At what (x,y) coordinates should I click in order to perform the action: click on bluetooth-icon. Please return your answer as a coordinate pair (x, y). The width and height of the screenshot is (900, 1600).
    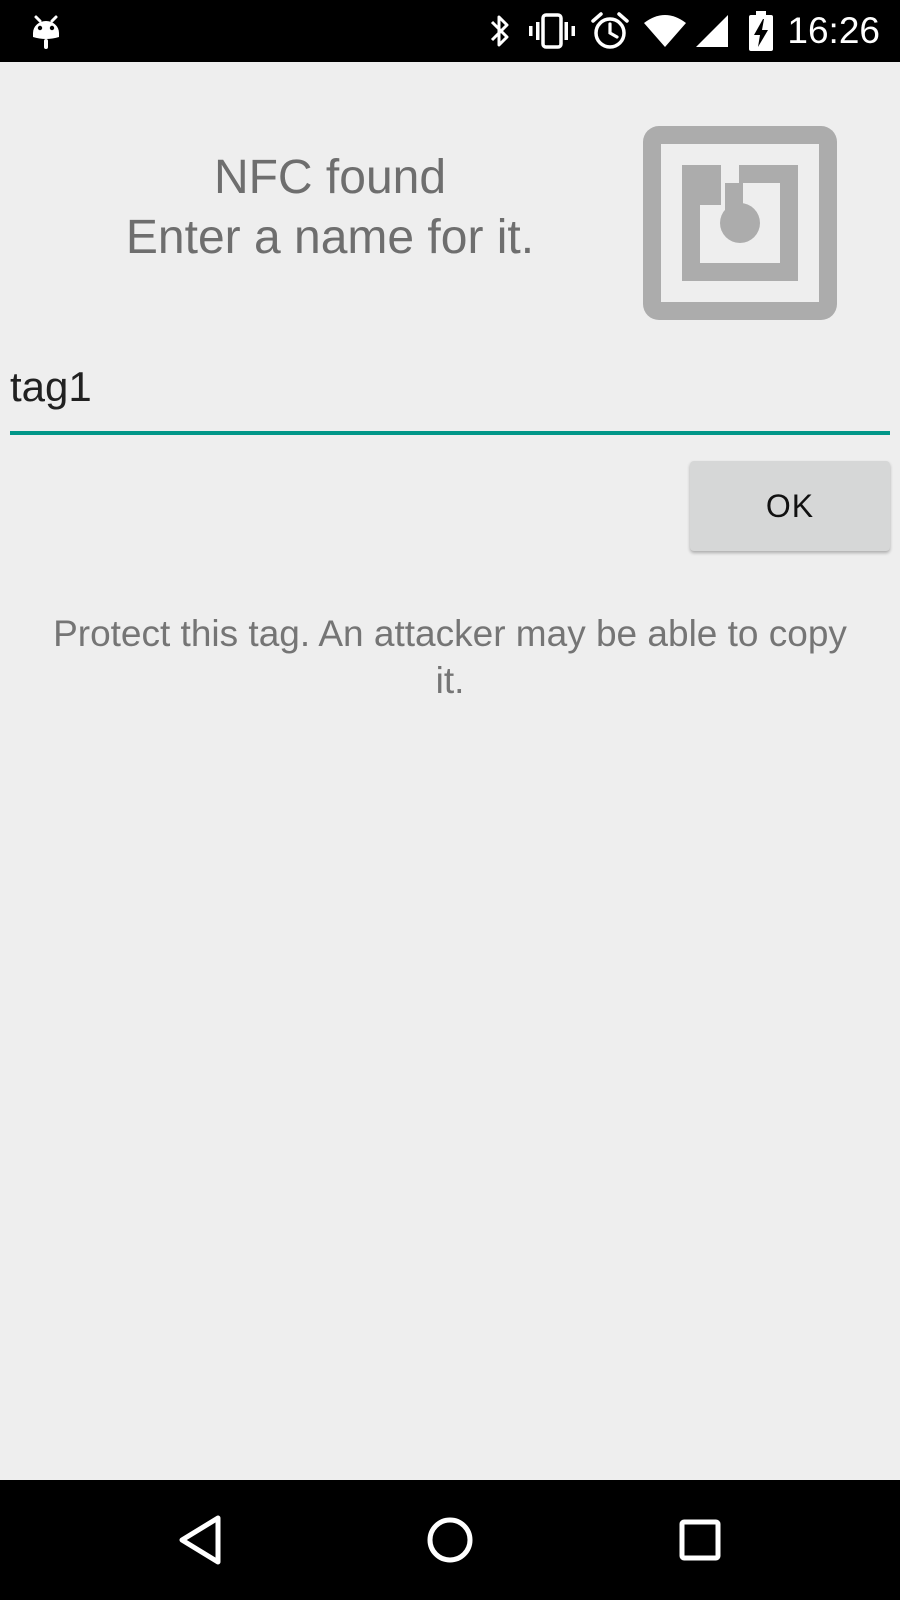
    Looking at the image, I should click on (500, 31).